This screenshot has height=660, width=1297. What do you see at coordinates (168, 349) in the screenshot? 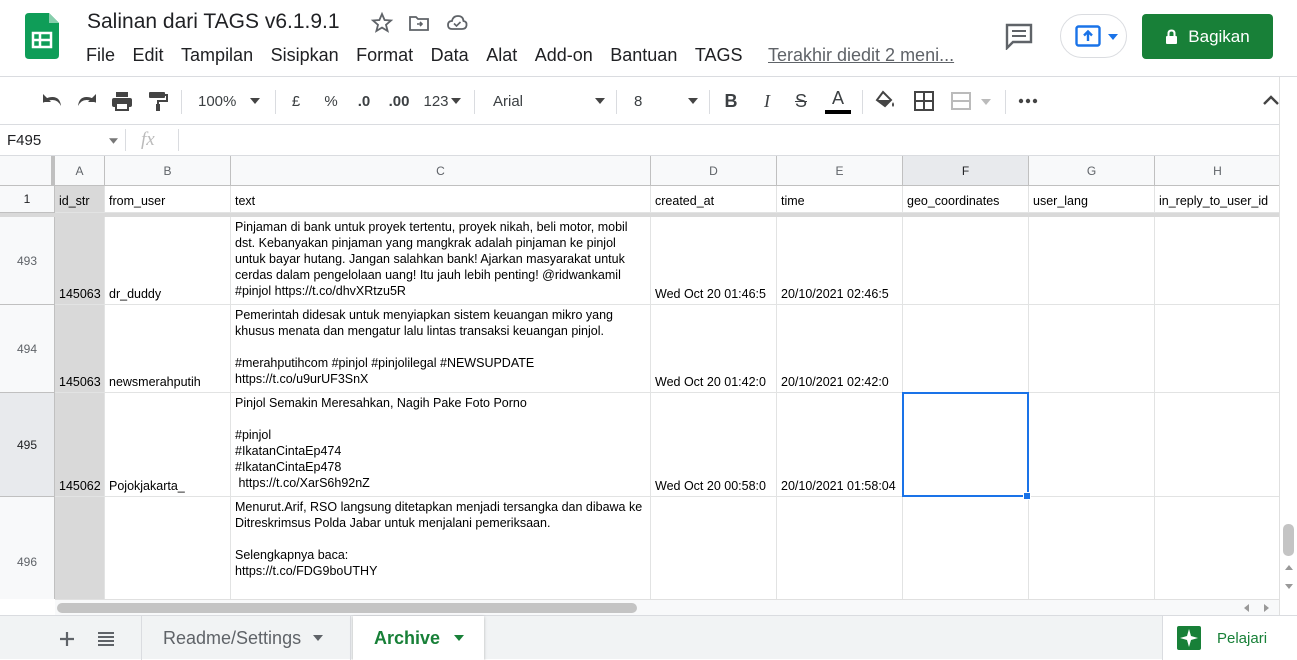
I see `cell-b494: newsmerahputih` at bounding box center [168, 349].